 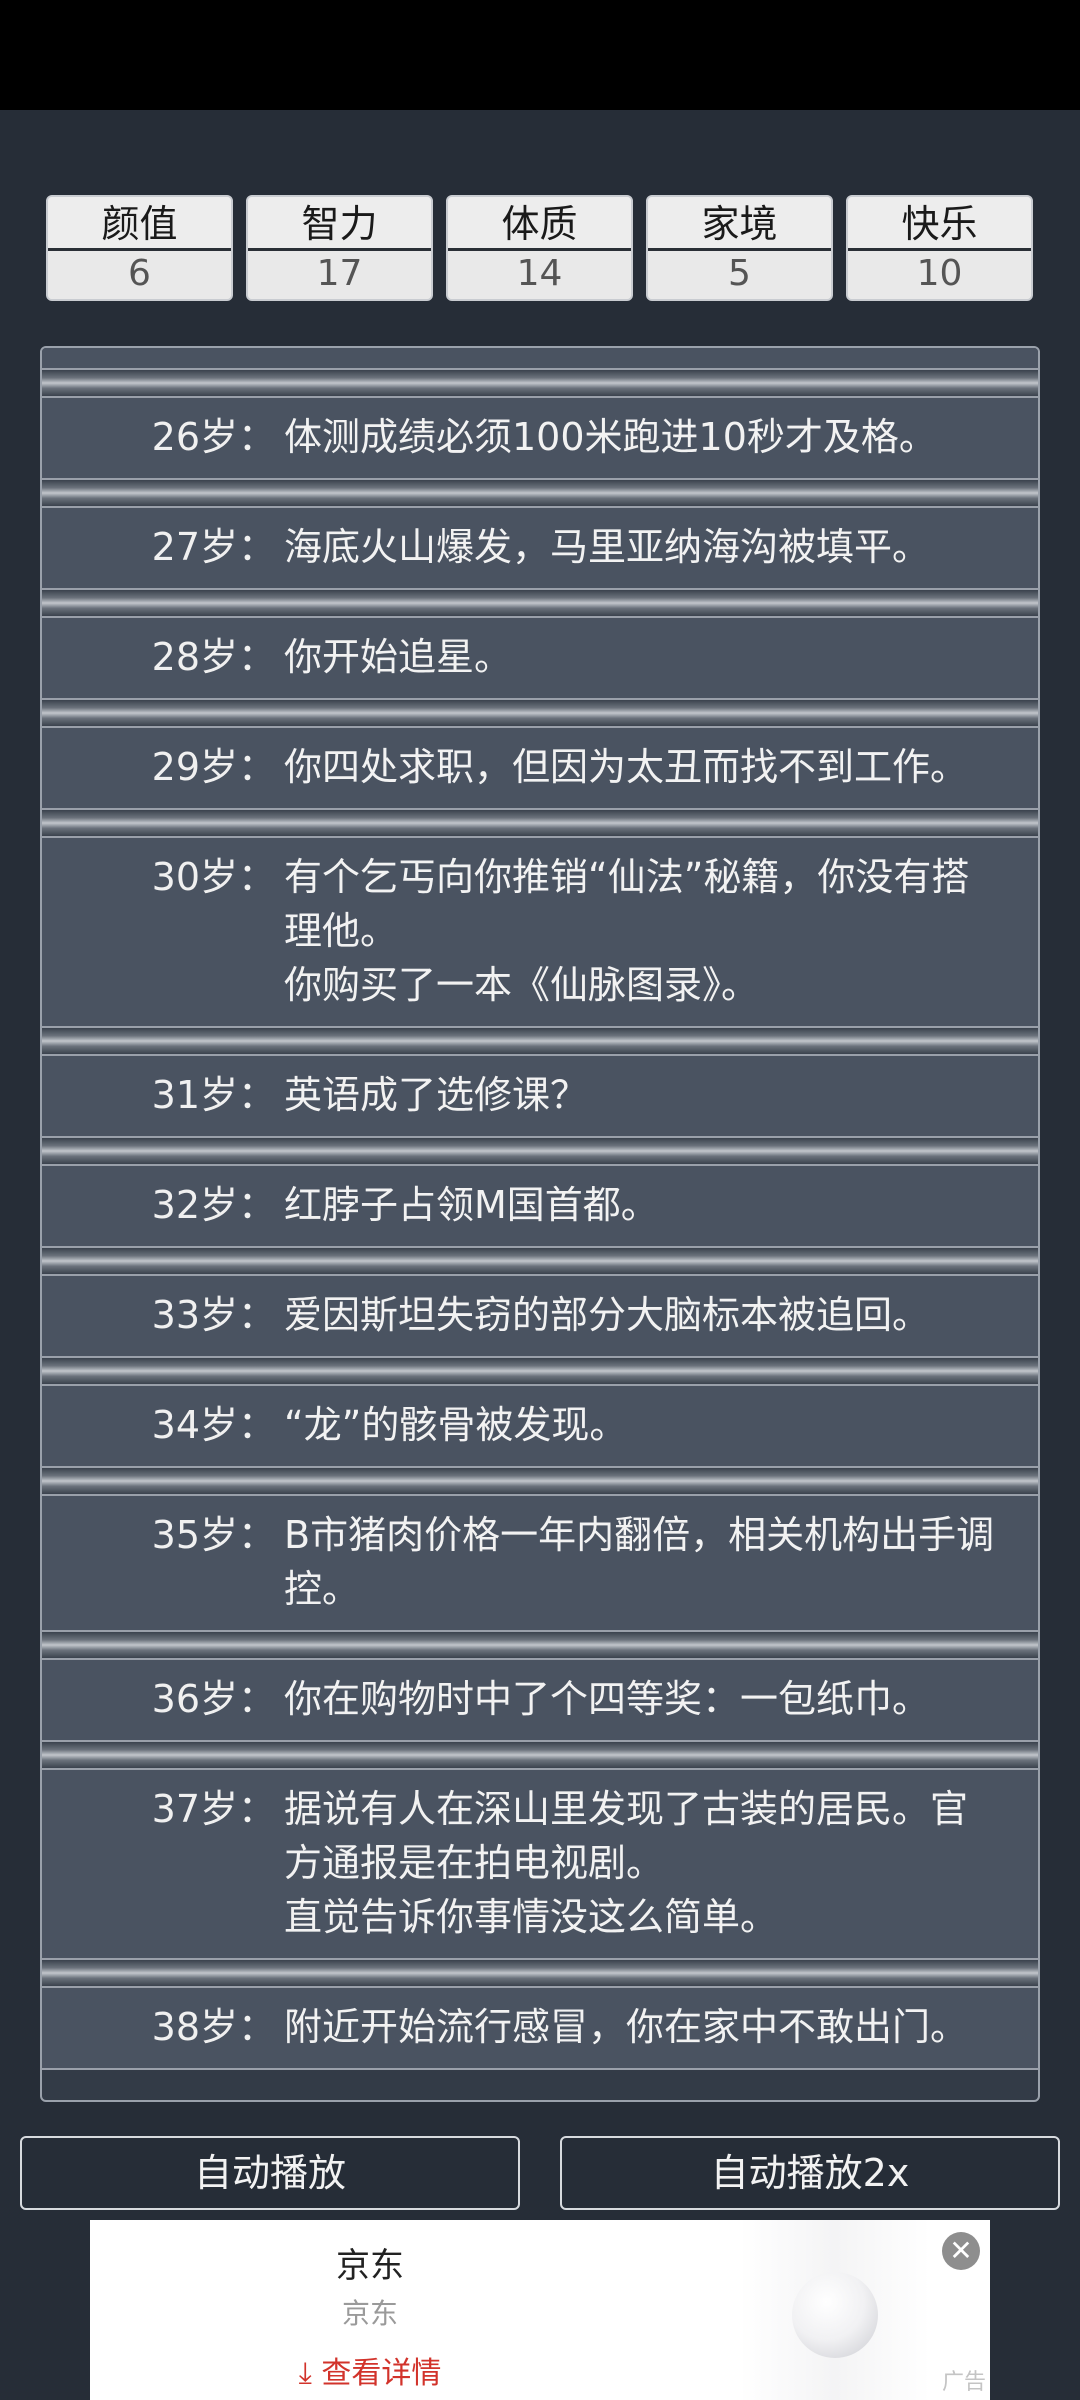 I want to click on stat-family: 家境 5, so click(x=739, y=248).